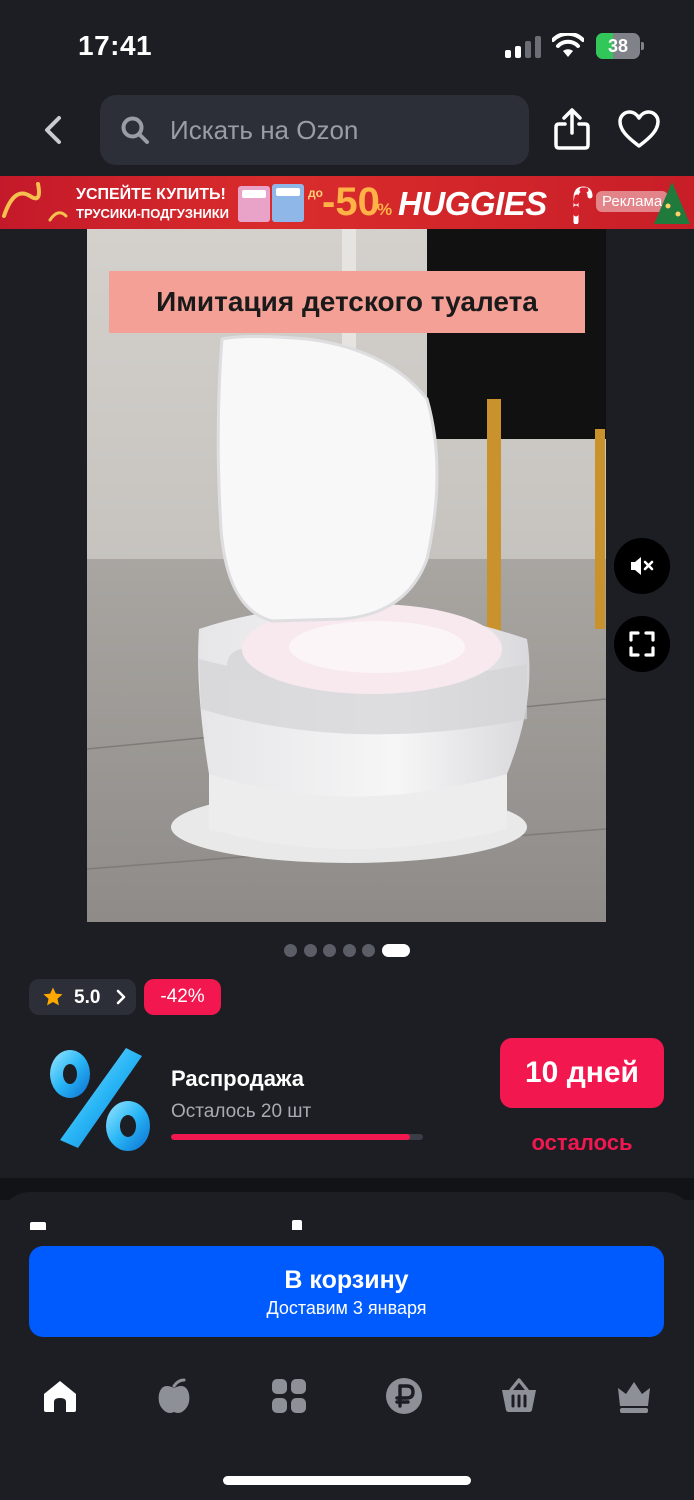 The width and height of the screenshot is (694, 1500). What do you see at coordinates (315, 193) in the screenshot?
I see `promo-prefix: до` at bounding box center [315, 193].